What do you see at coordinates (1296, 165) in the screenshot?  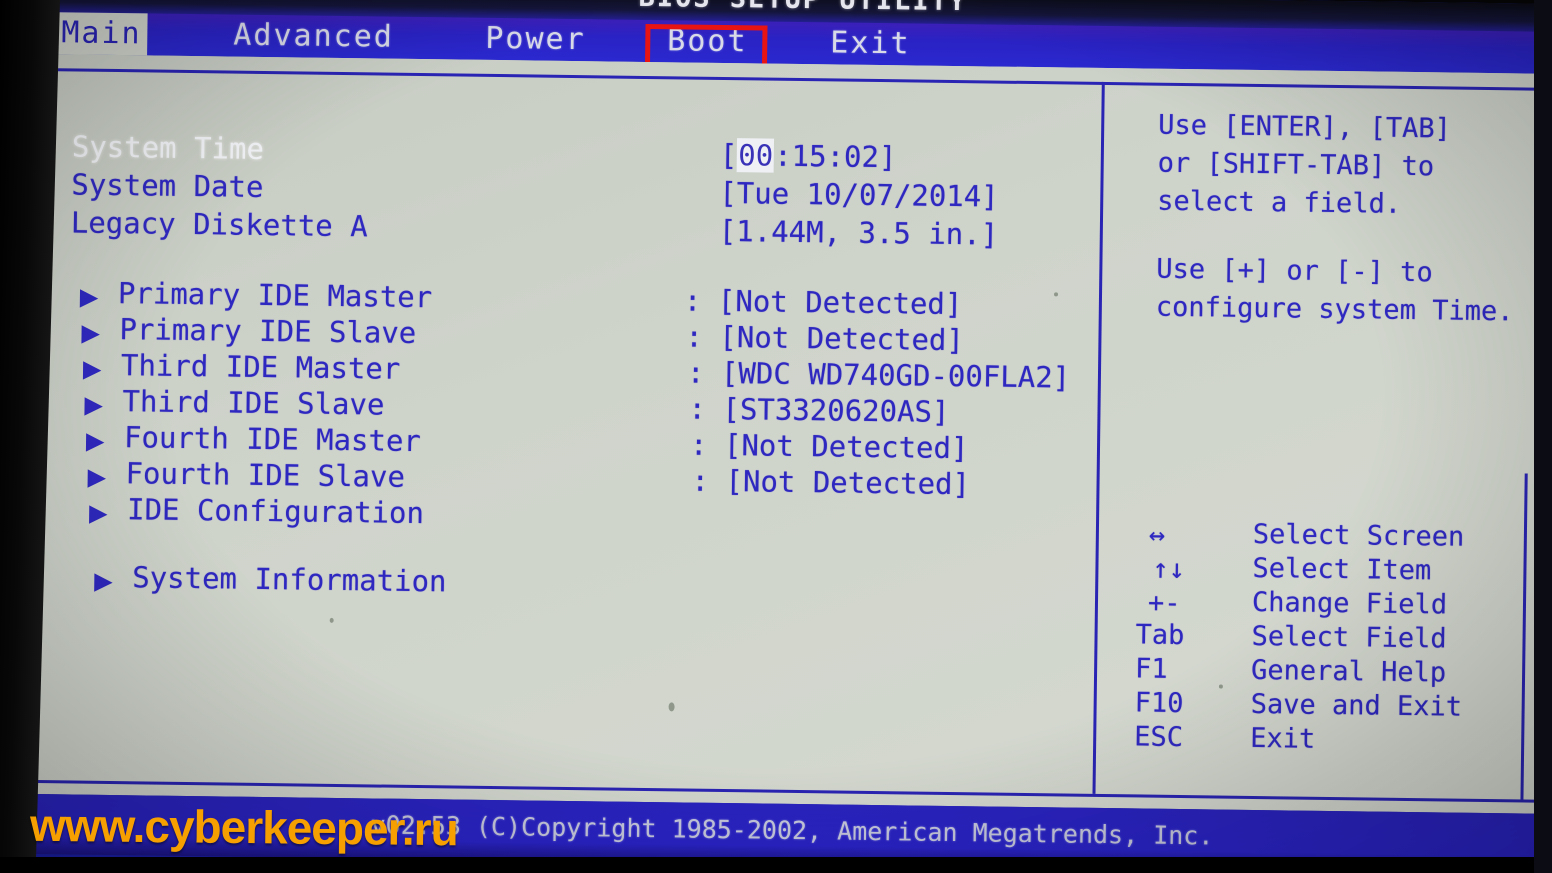 I see `help-line-2: or [SHIFT-TAB] to` at bounding box center [1296, 165].